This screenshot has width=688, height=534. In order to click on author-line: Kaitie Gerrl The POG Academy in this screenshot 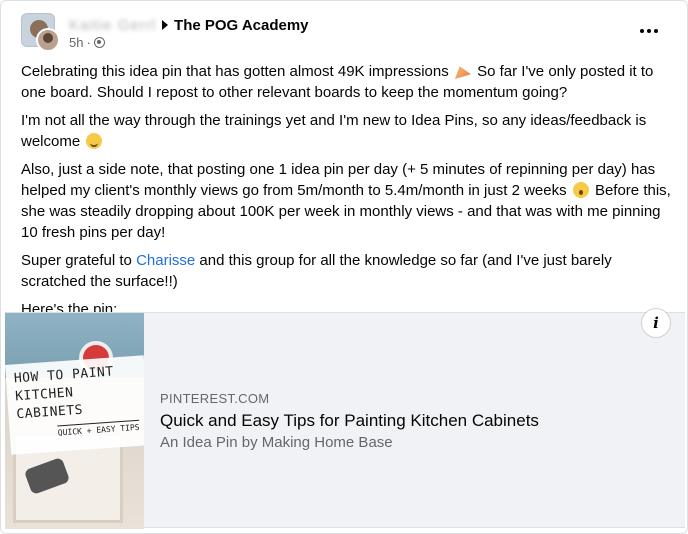, I will do `click(189, 25)`.